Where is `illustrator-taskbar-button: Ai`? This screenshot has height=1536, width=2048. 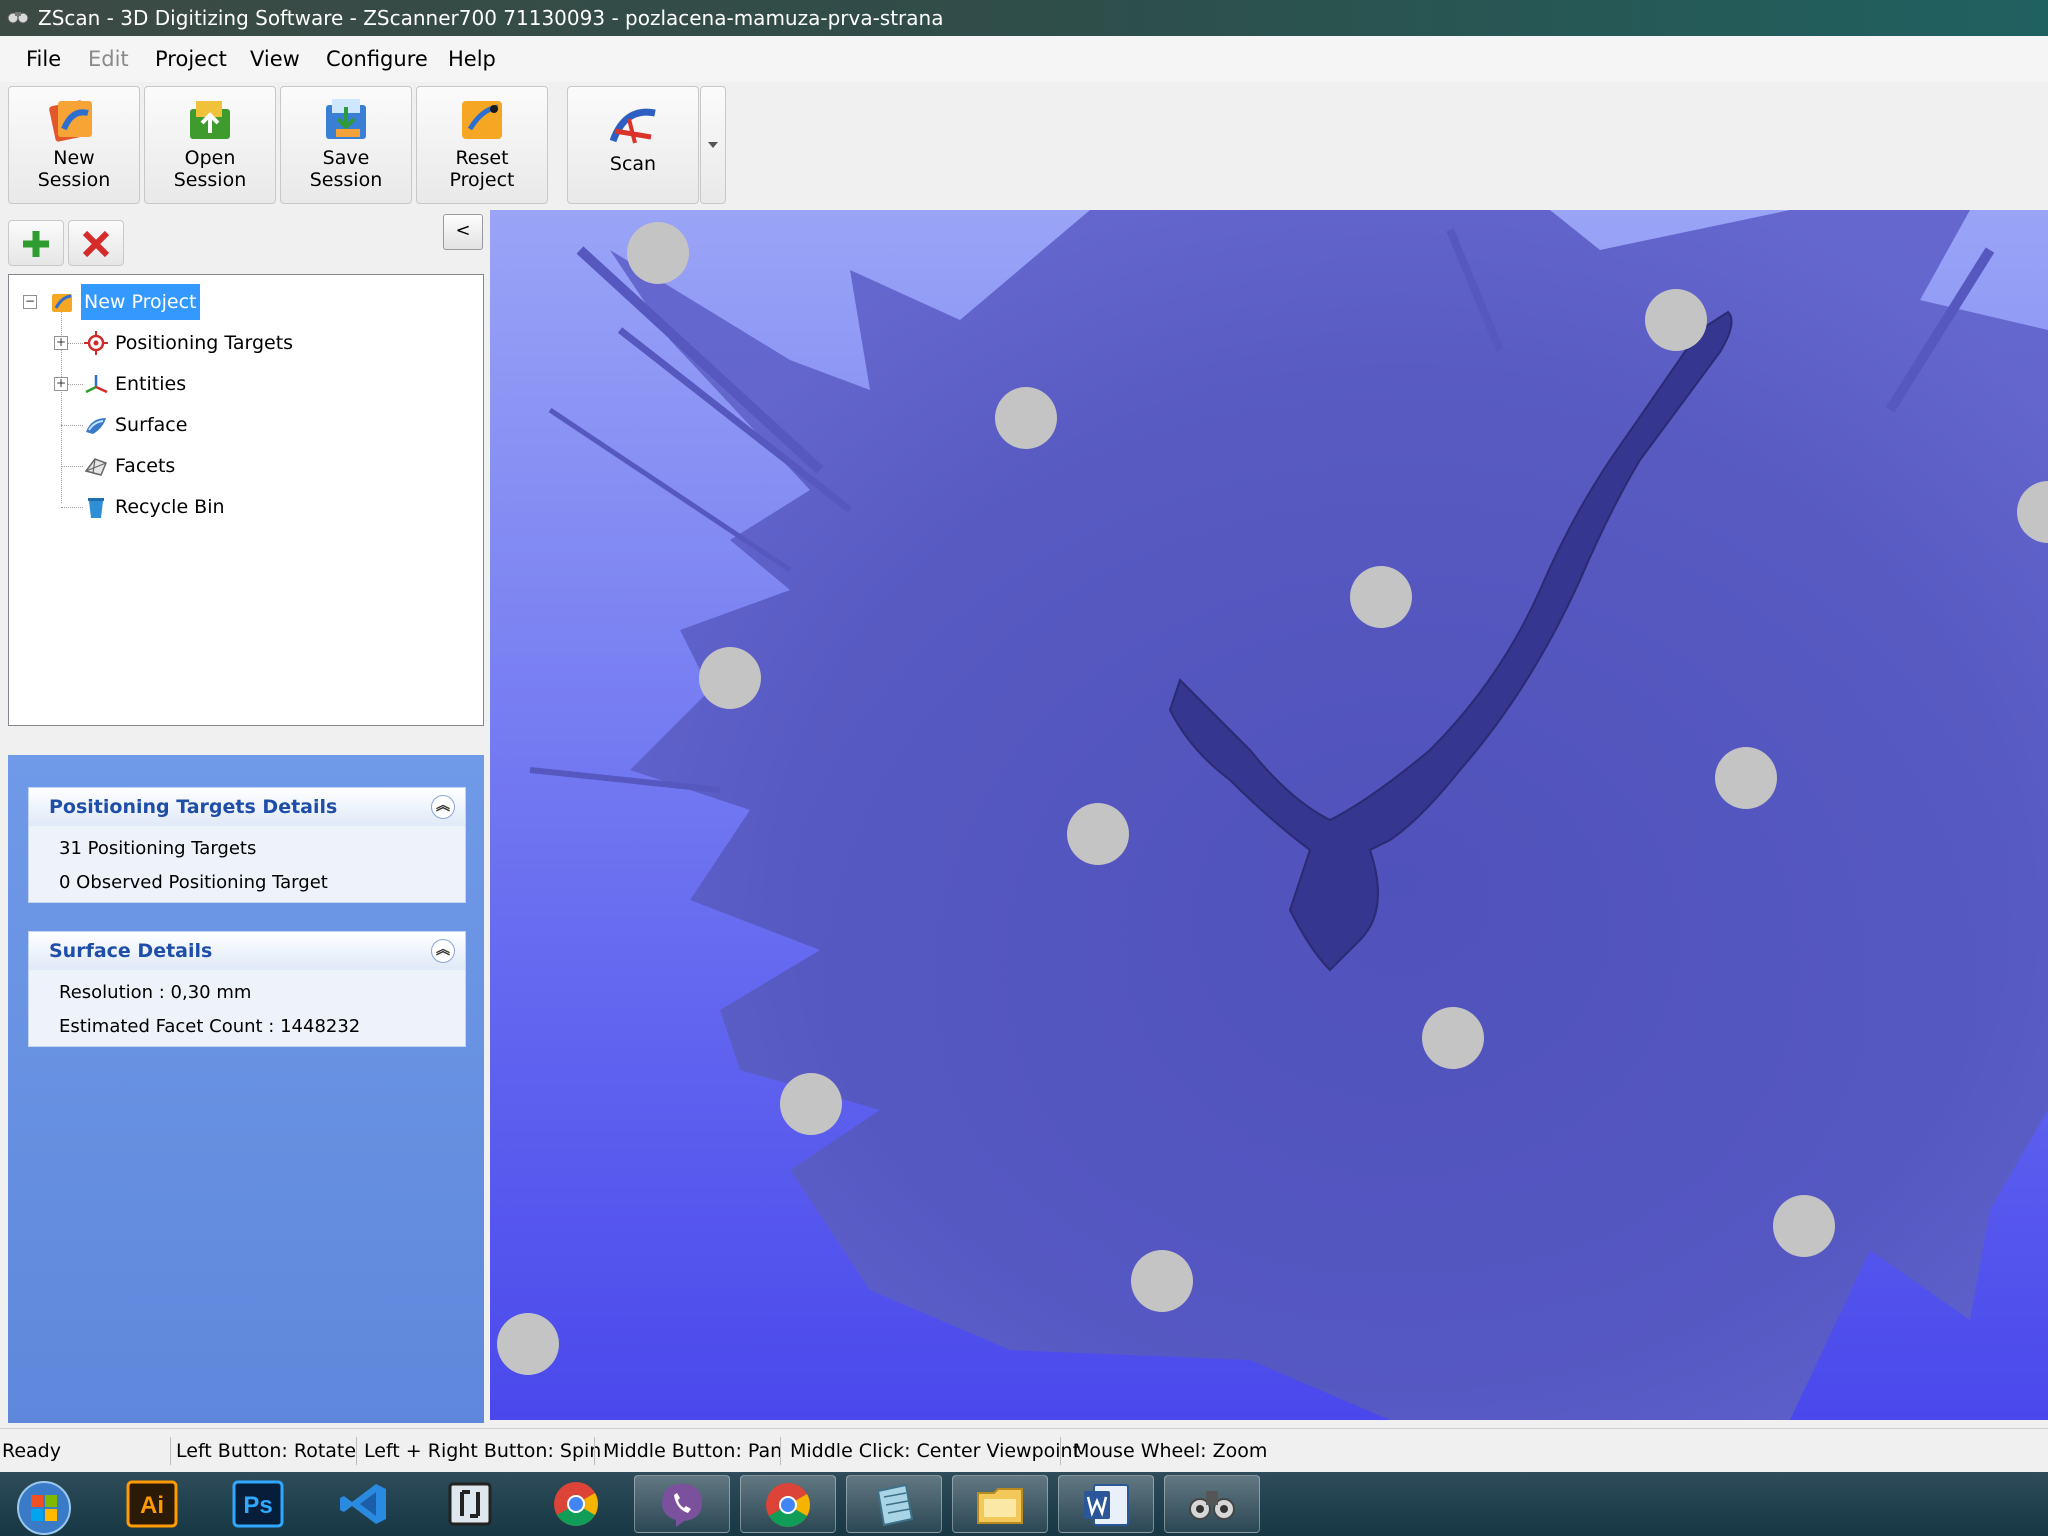
illustrator-taskbar-button: Ai is located at coordinates (152, 1504).